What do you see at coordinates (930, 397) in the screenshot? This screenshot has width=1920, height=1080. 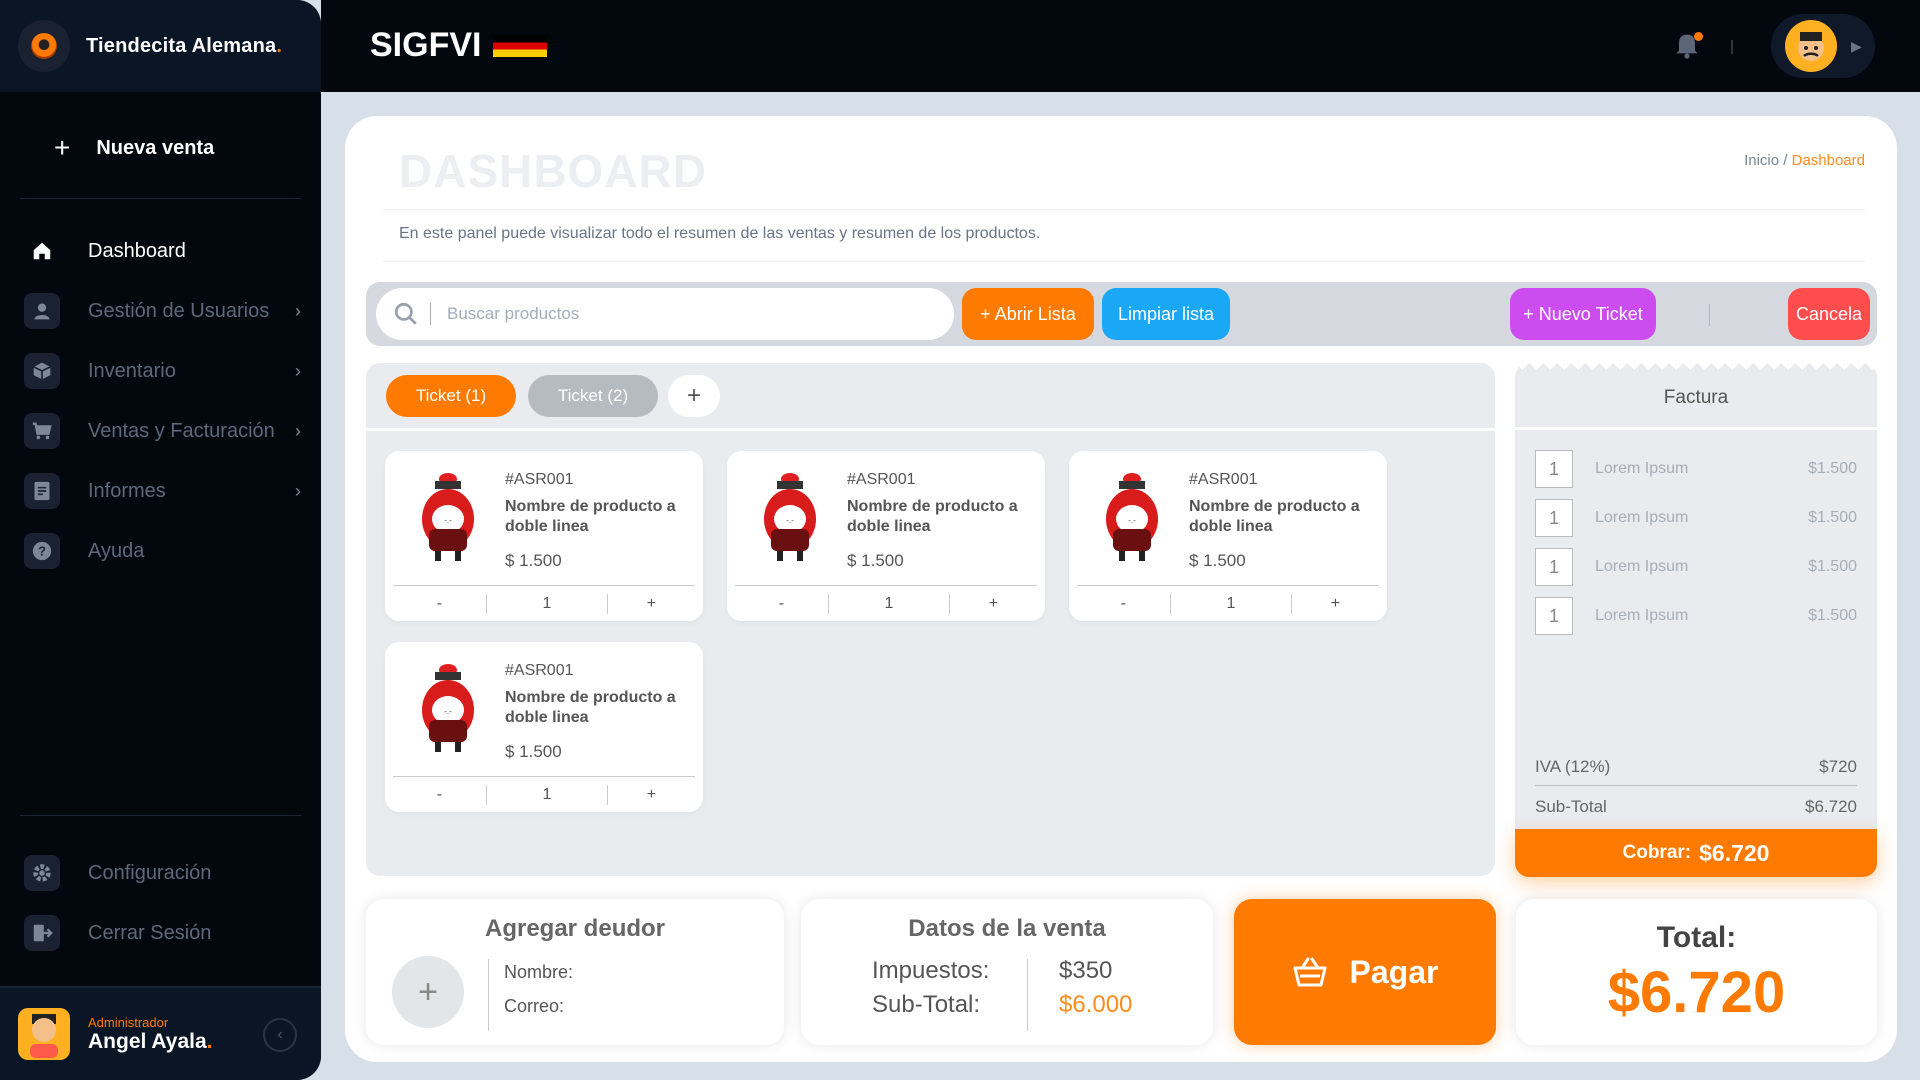 I see `ticket-tabs: Ticket (1) Ticket (2) +` at bounding box center [930, 397].